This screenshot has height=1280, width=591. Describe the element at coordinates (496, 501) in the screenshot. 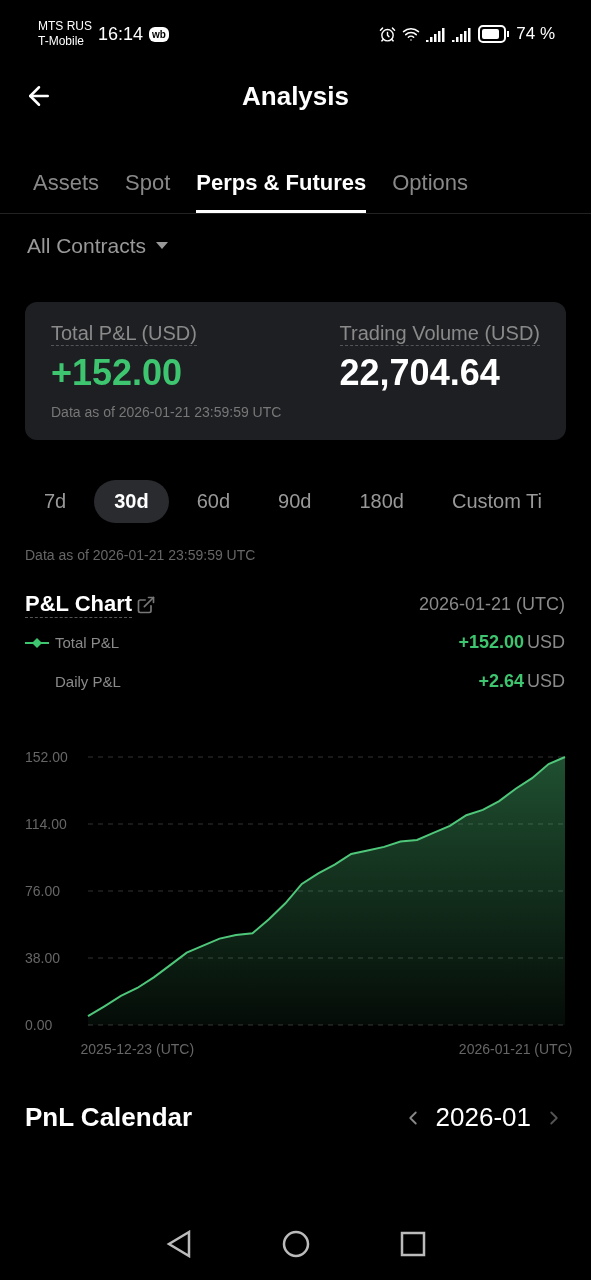

I see `period-tab: Custom Ti` at that location.